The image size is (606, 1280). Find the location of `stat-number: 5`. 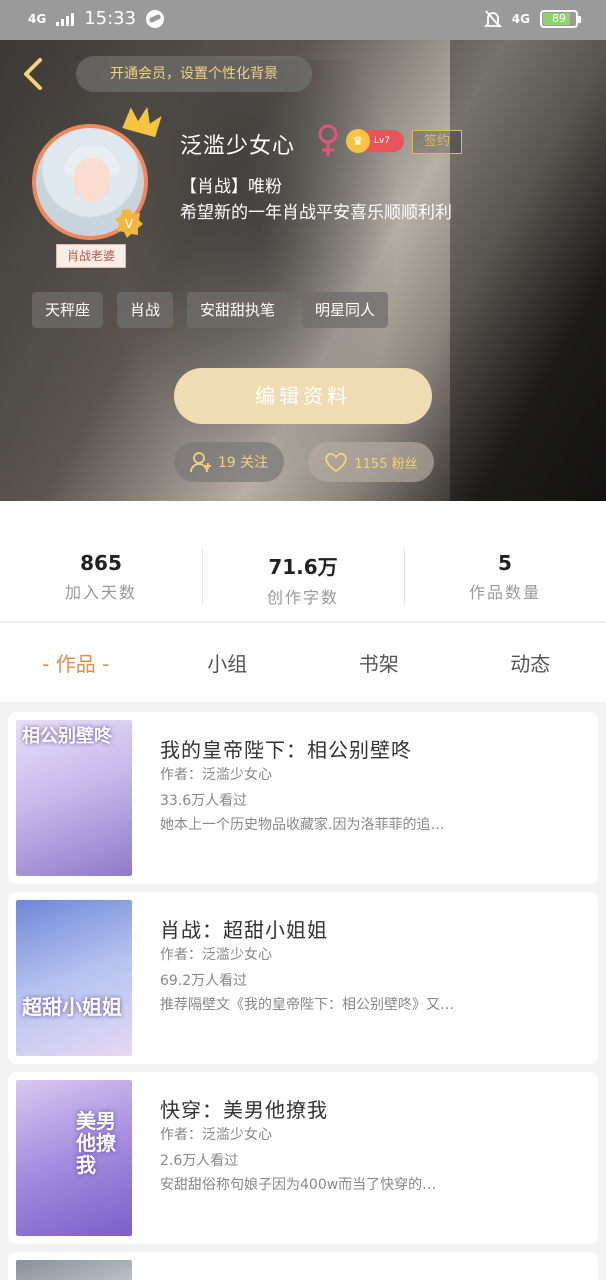

stat-number: 5 is located at coordinates (505, 563).